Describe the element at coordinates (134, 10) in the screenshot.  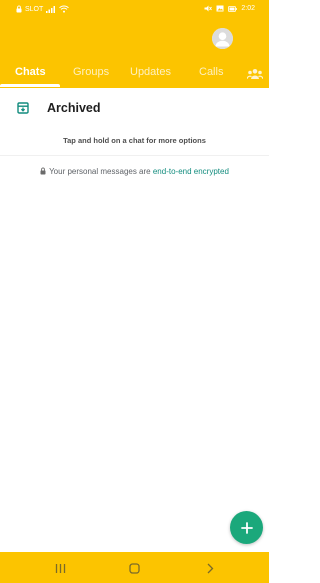
I see `status-bar: SLOT 2:02` at that location.